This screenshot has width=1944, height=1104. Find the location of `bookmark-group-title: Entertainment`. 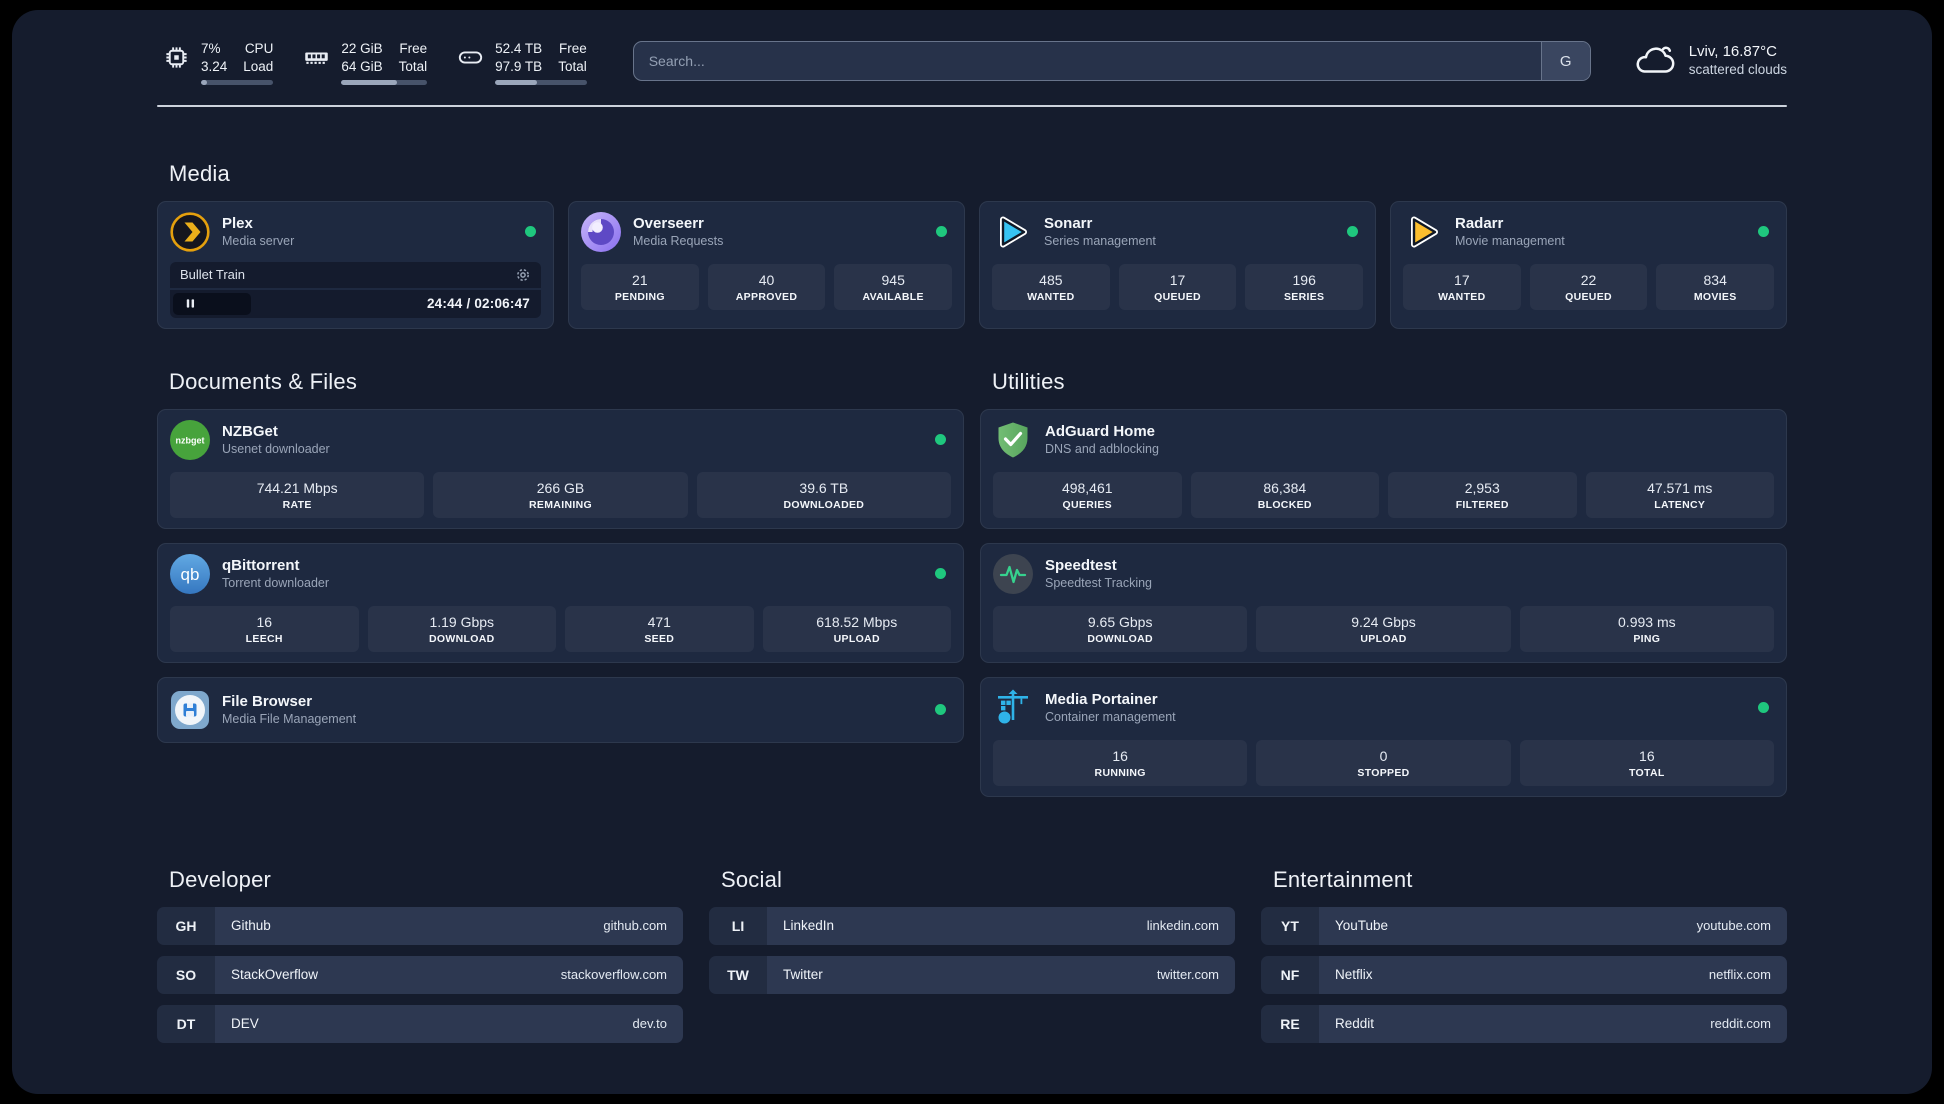

bookmark-group-title: Entertainment is located at coordinates (1343, 879).